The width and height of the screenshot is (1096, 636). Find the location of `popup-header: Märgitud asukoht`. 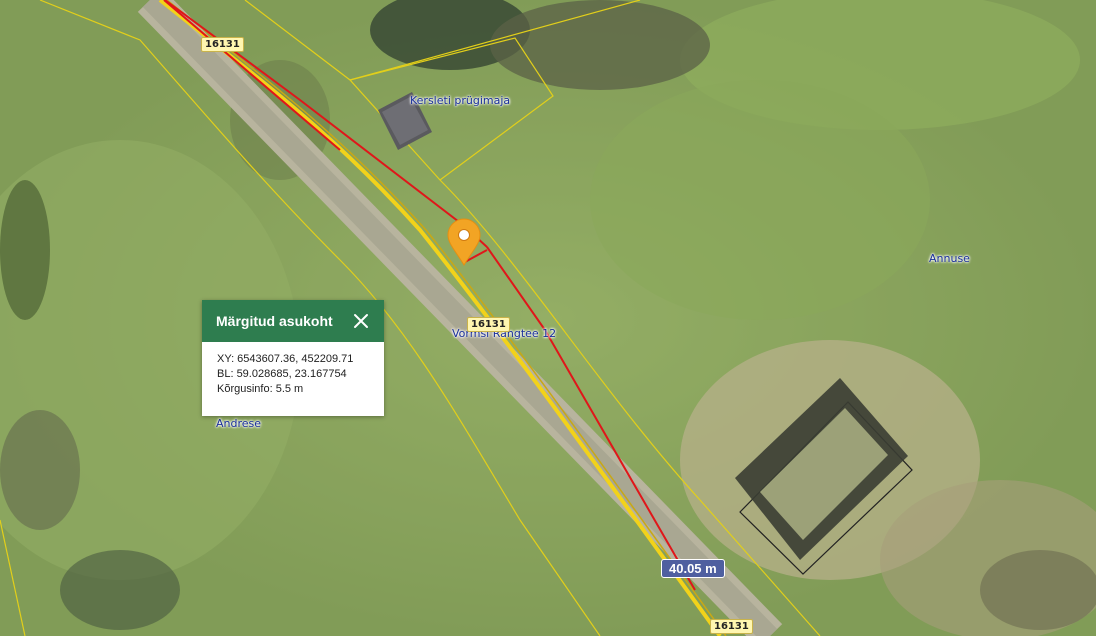

popup-header: Märgitud asukoht is located at coordinates (293, 321).